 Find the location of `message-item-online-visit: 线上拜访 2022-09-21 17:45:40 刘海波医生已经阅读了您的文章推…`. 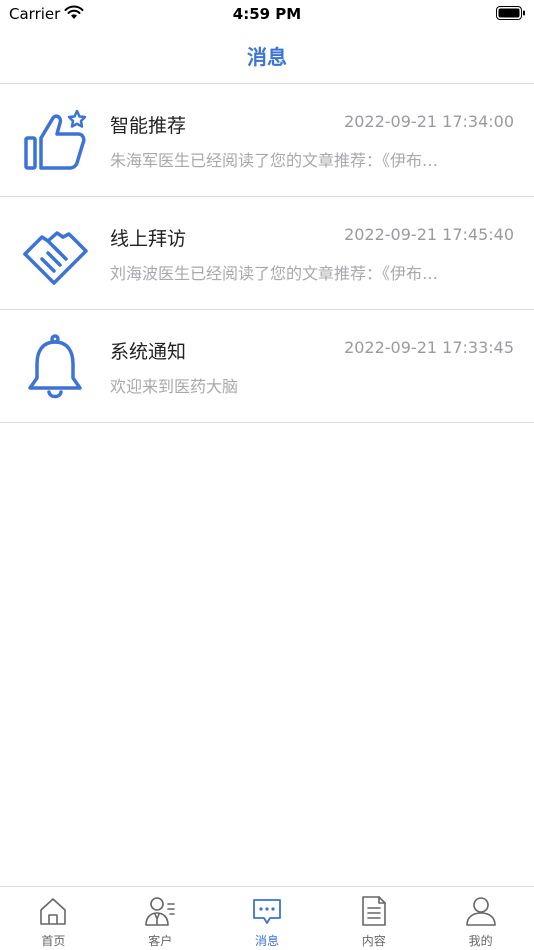

message-item-online-visit: 线上拜访 2022-09-21 17:45:40 刘海波医生已经阅读了您的文章推… is located at coordinates (267, 253).